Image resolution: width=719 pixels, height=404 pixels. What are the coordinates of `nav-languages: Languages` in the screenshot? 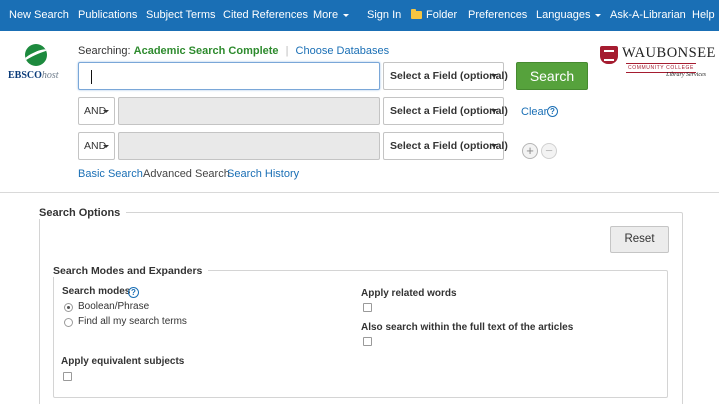 It's located at (569, 15).